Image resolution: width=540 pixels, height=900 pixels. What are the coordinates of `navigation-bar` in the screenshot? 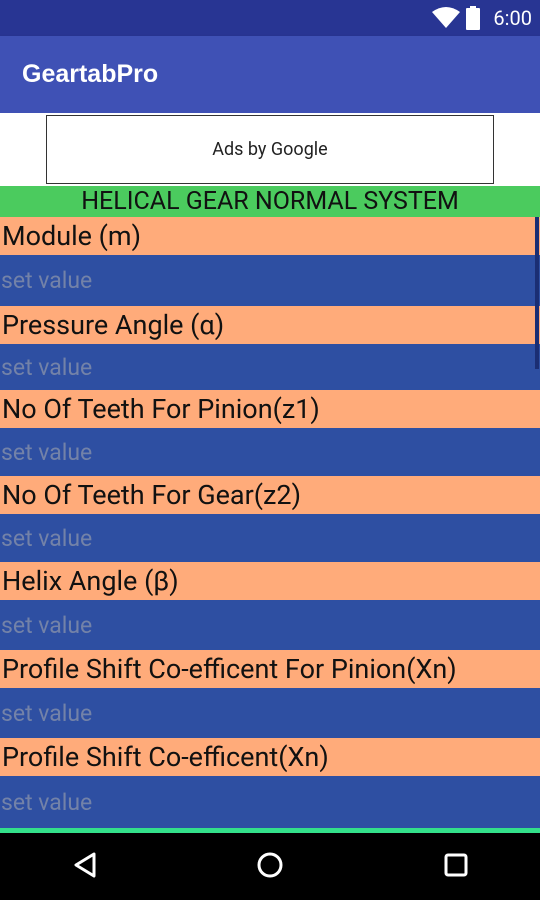 It's located at (270, 866).